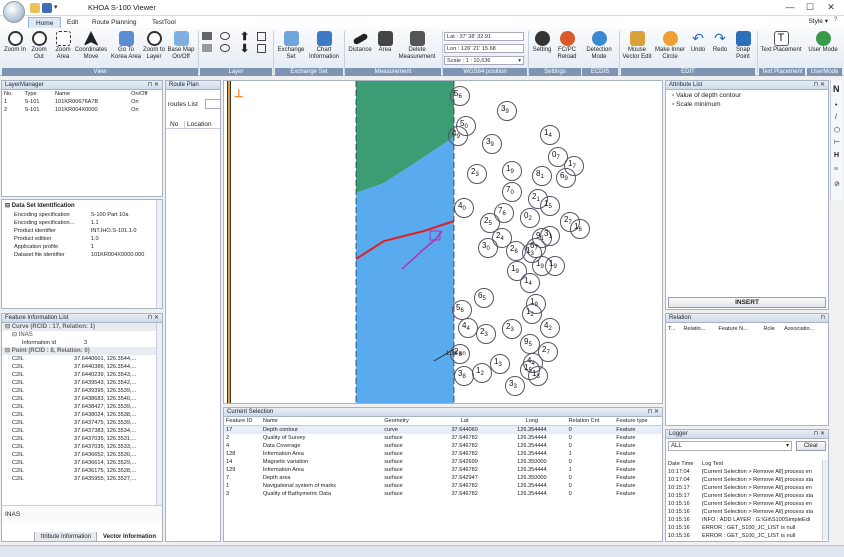 The width and height of the screenshot is (844, 557). Describe the element at coordinates (790, 7) in the screenshot. I see `minimize-button: —` at that location.